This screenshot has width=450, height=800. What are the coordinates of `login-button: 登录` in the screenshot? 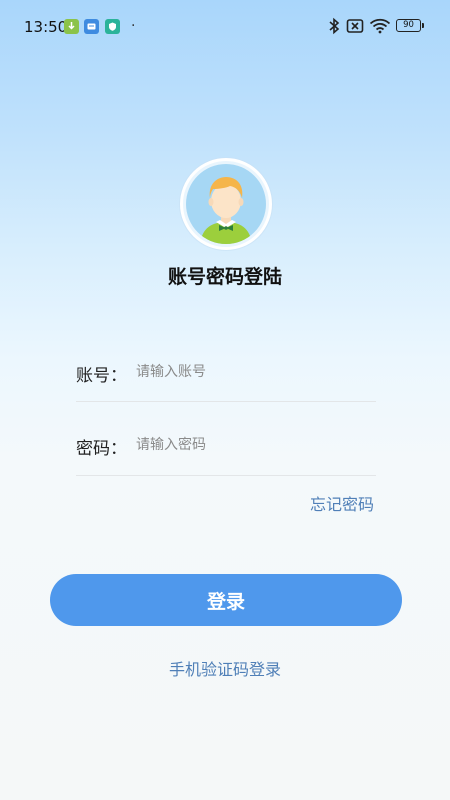 It's located at (226, 600).